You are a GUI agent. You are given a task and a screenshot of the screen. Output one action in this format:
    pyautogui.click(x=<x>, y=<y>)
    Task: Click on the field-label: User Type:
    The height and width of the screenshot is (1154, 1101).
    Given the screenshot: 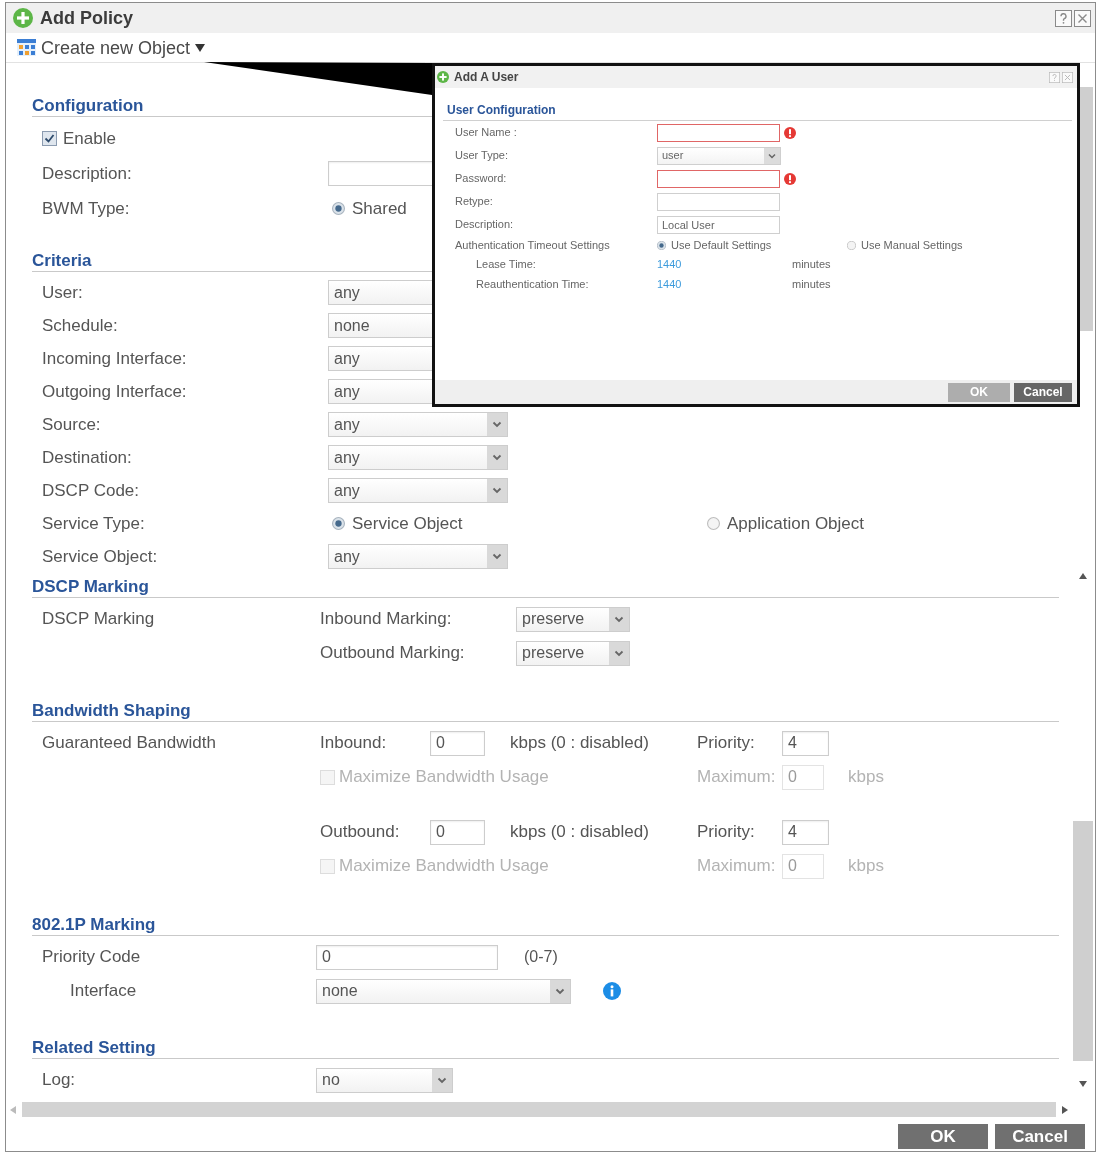 What is the action you would take?
    pyautogui.click(x=482, y=156)
    